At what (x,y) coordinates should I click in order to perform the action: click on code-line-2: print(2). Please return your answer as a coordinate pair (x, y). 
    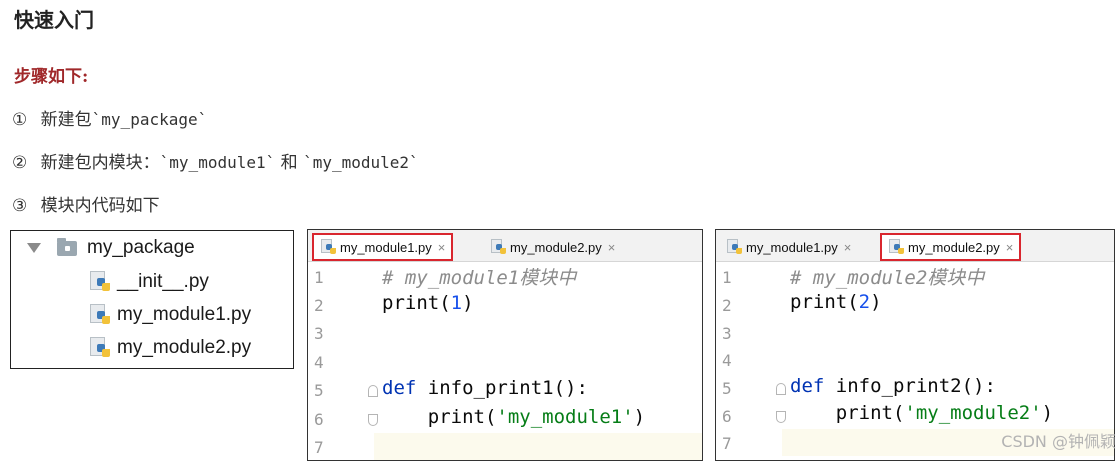
    Looking at the image, I should click on (836, 302).